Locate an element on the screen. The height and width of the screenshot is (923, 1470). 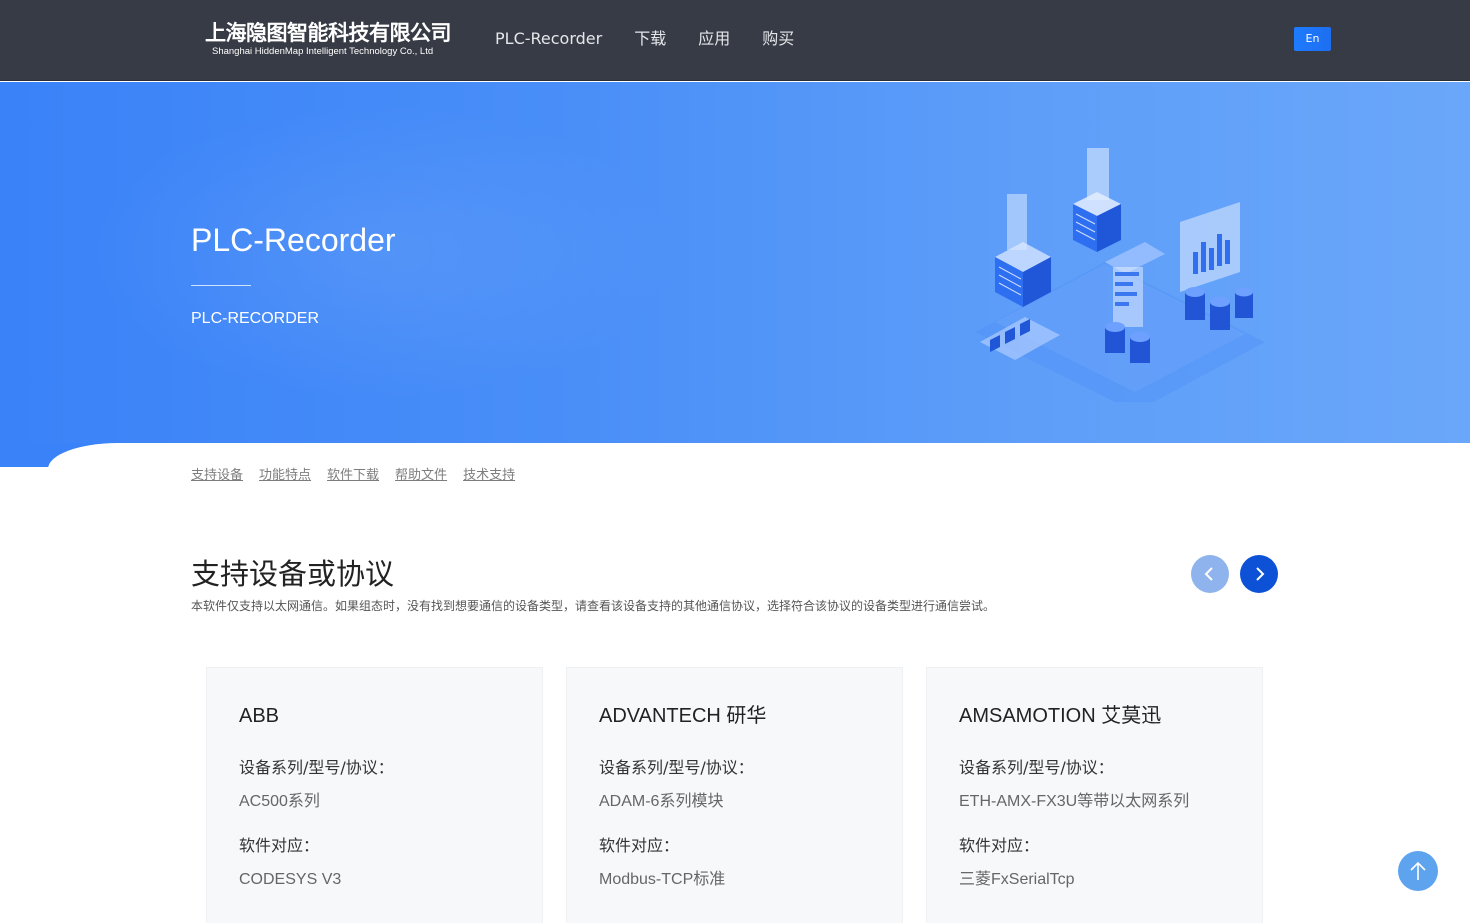
carousel-prev-button is located at coordinates (1210, 574).